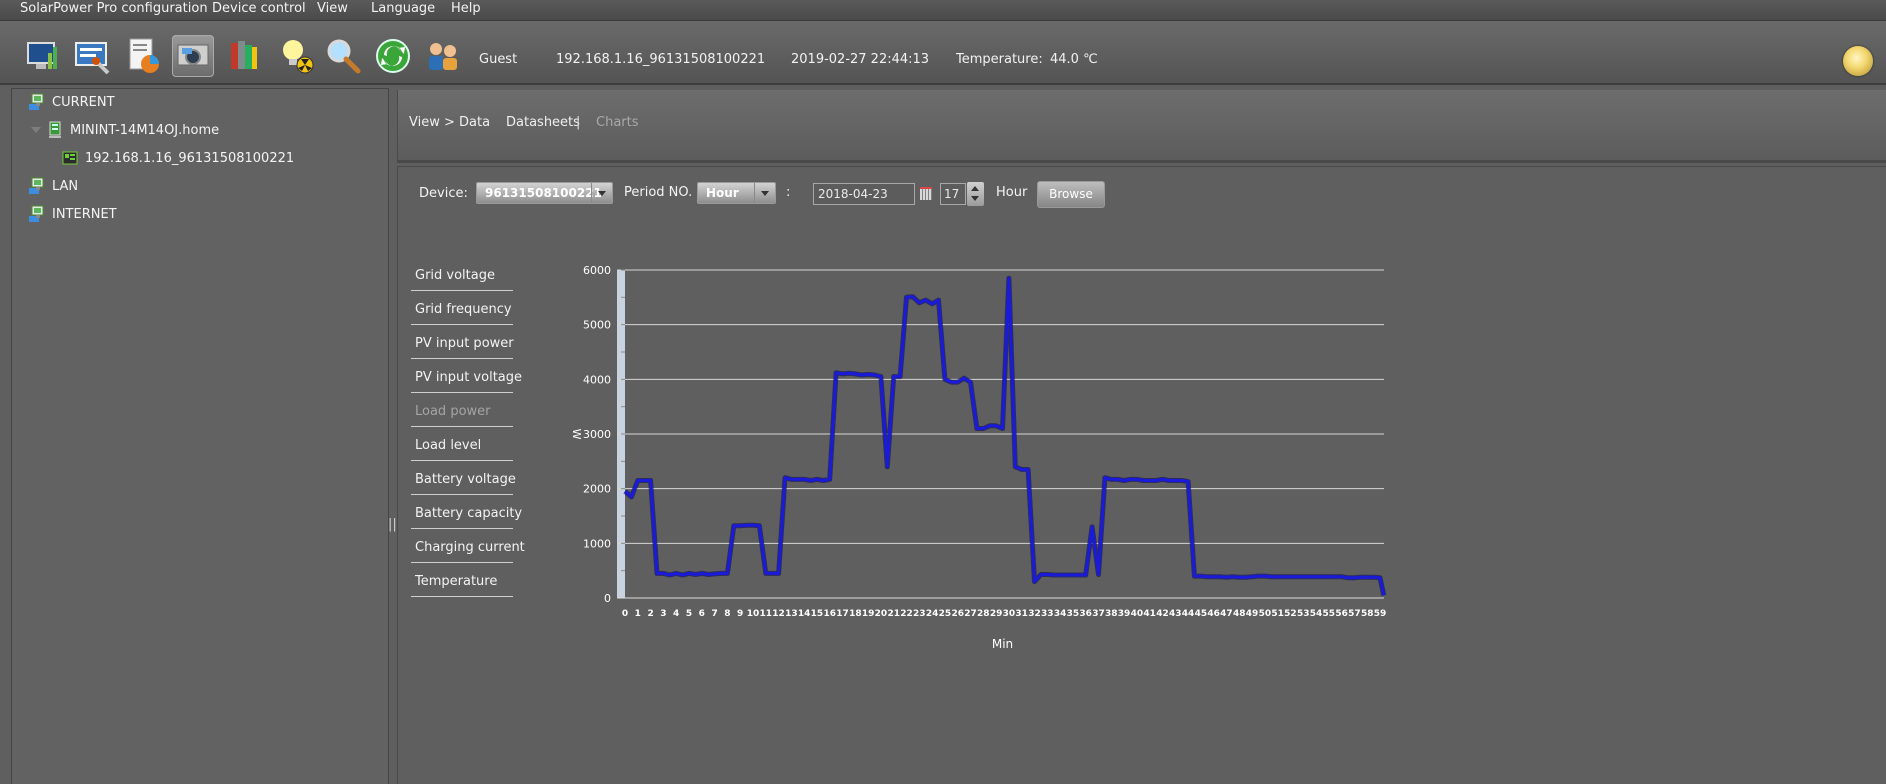 This screenshot has height=784, width=1886. I want to click on bulb-radiation-icon, so click(297, 56).